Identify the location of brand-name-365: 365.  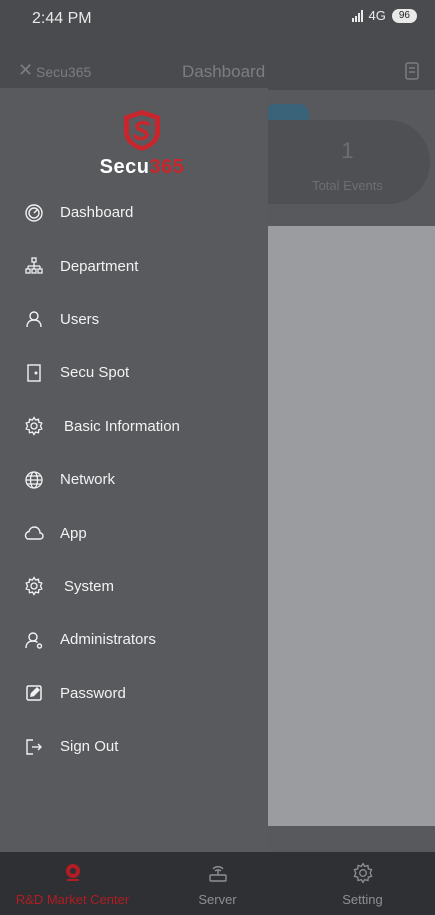
(167, 167).